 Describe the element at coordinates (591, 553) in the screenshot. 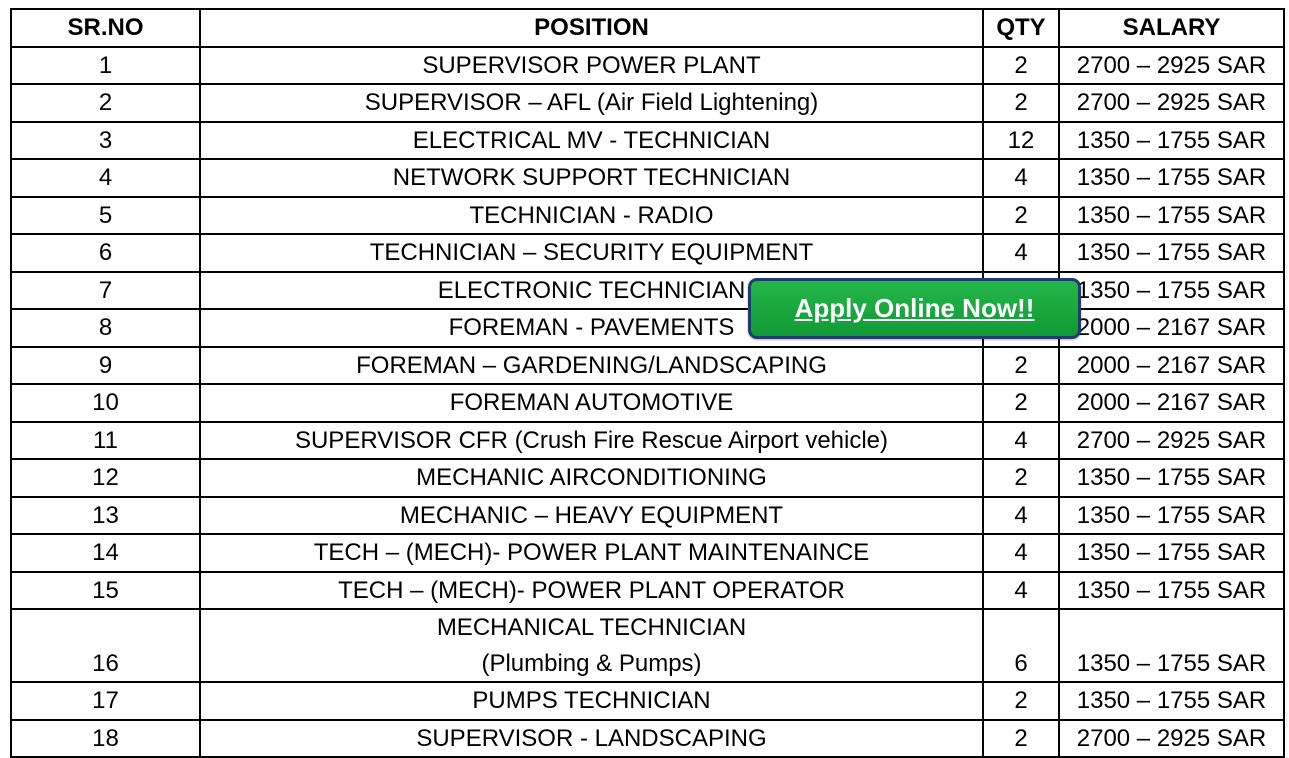

I see `cell-position: TECH – (MECH)- POWER PLANT MAINTENAINCE` at that location.